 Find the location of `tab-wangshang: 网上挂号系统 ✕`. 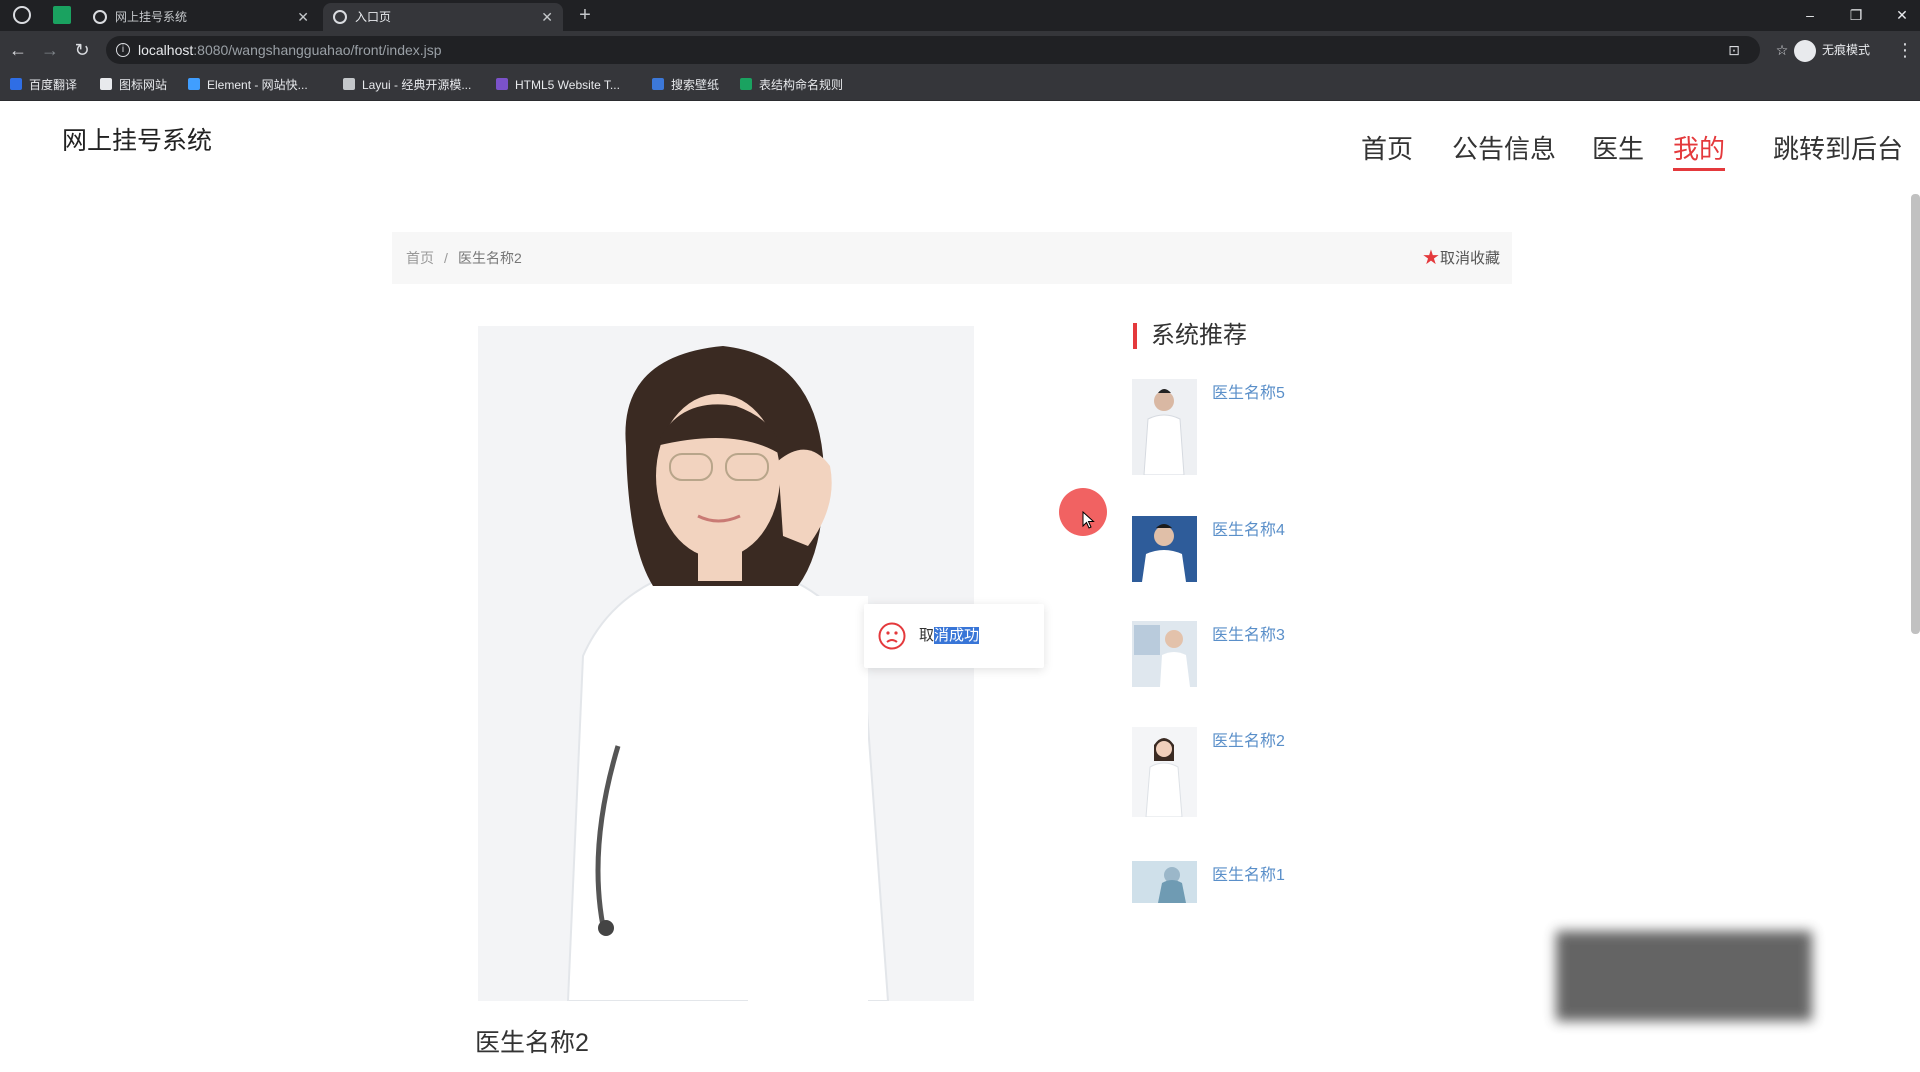

tab-wangshang: 网上挂号系统 ✕ is located at coordinates (201, 17).